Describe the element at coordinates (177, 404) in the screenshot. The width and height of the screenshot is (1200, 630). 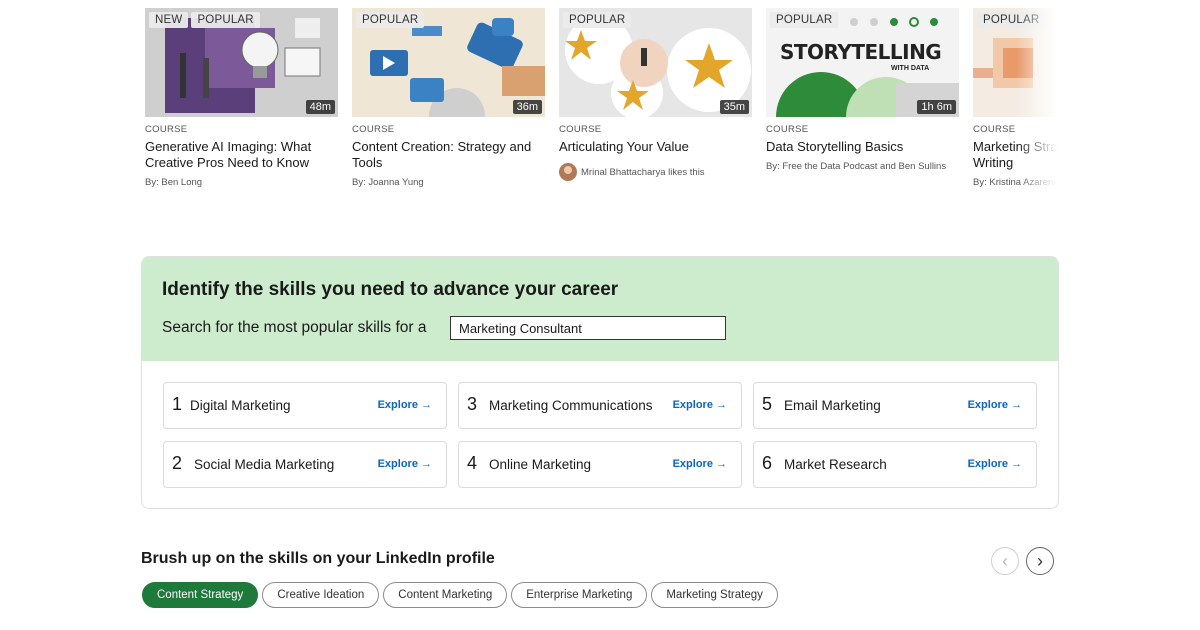
I see `skill-rank: 1` at that location.